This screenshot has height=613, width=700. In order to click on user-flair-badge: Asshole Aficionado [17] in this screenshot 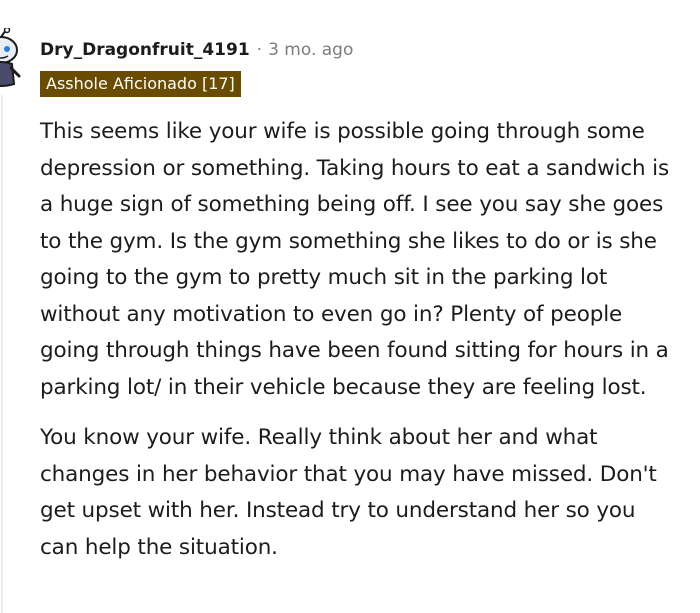, I will do `click(140, 84)`.